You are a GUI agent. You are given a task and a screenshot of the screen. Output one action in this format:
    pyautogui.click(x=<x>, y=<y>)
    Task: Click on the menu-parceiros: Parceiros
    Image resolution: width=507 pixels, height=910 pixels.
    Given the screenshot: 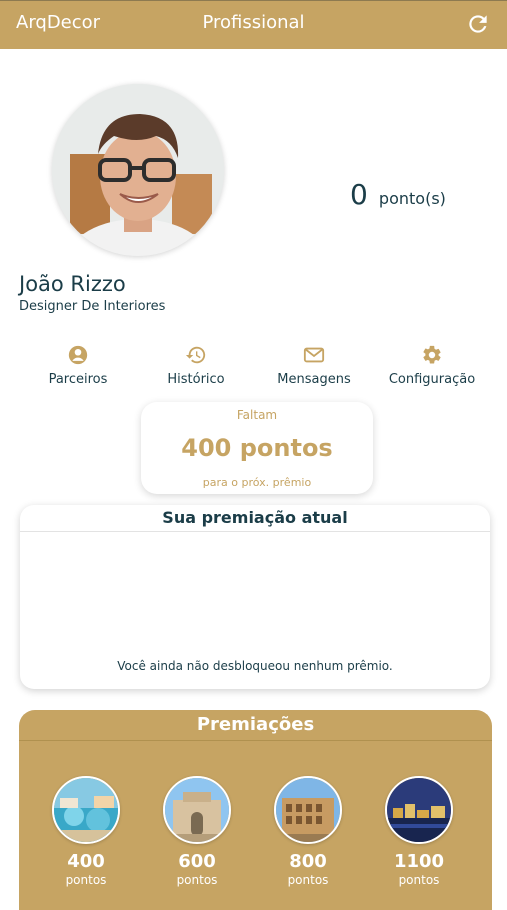 What is the action you would take?
    pyautogui.click(x=78, y=365)
    